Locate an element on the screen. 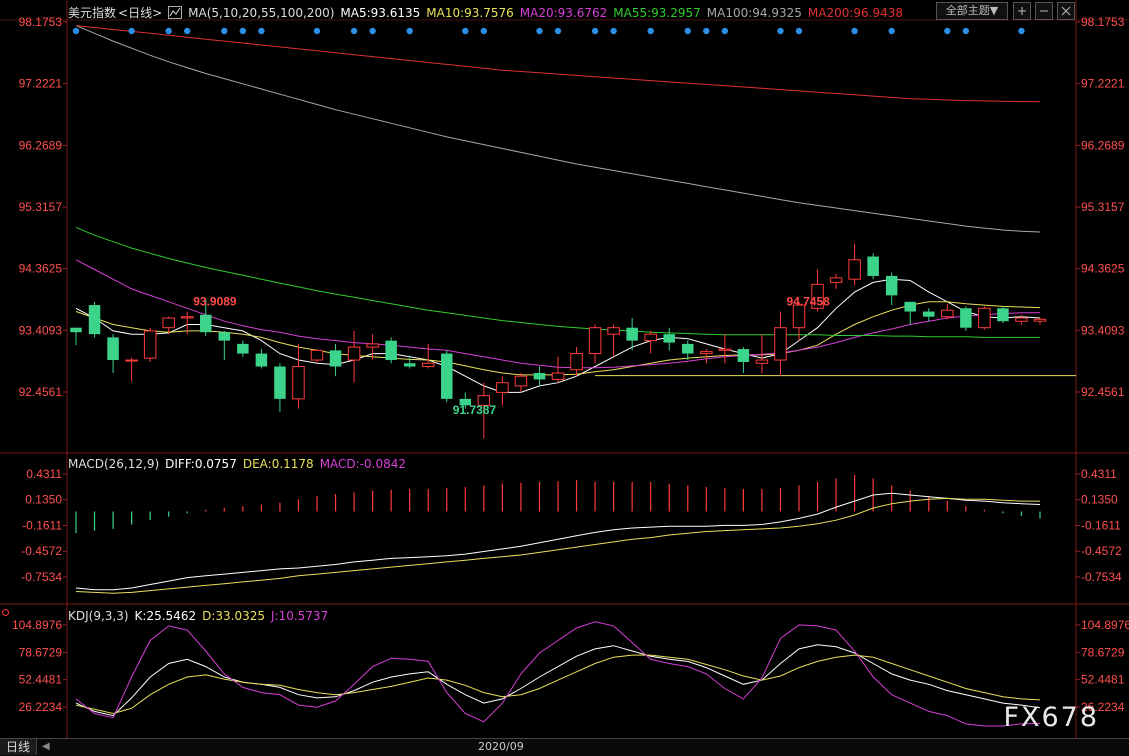  ma100-value: MA100:94.9325 is located at coordinates (754, 12).